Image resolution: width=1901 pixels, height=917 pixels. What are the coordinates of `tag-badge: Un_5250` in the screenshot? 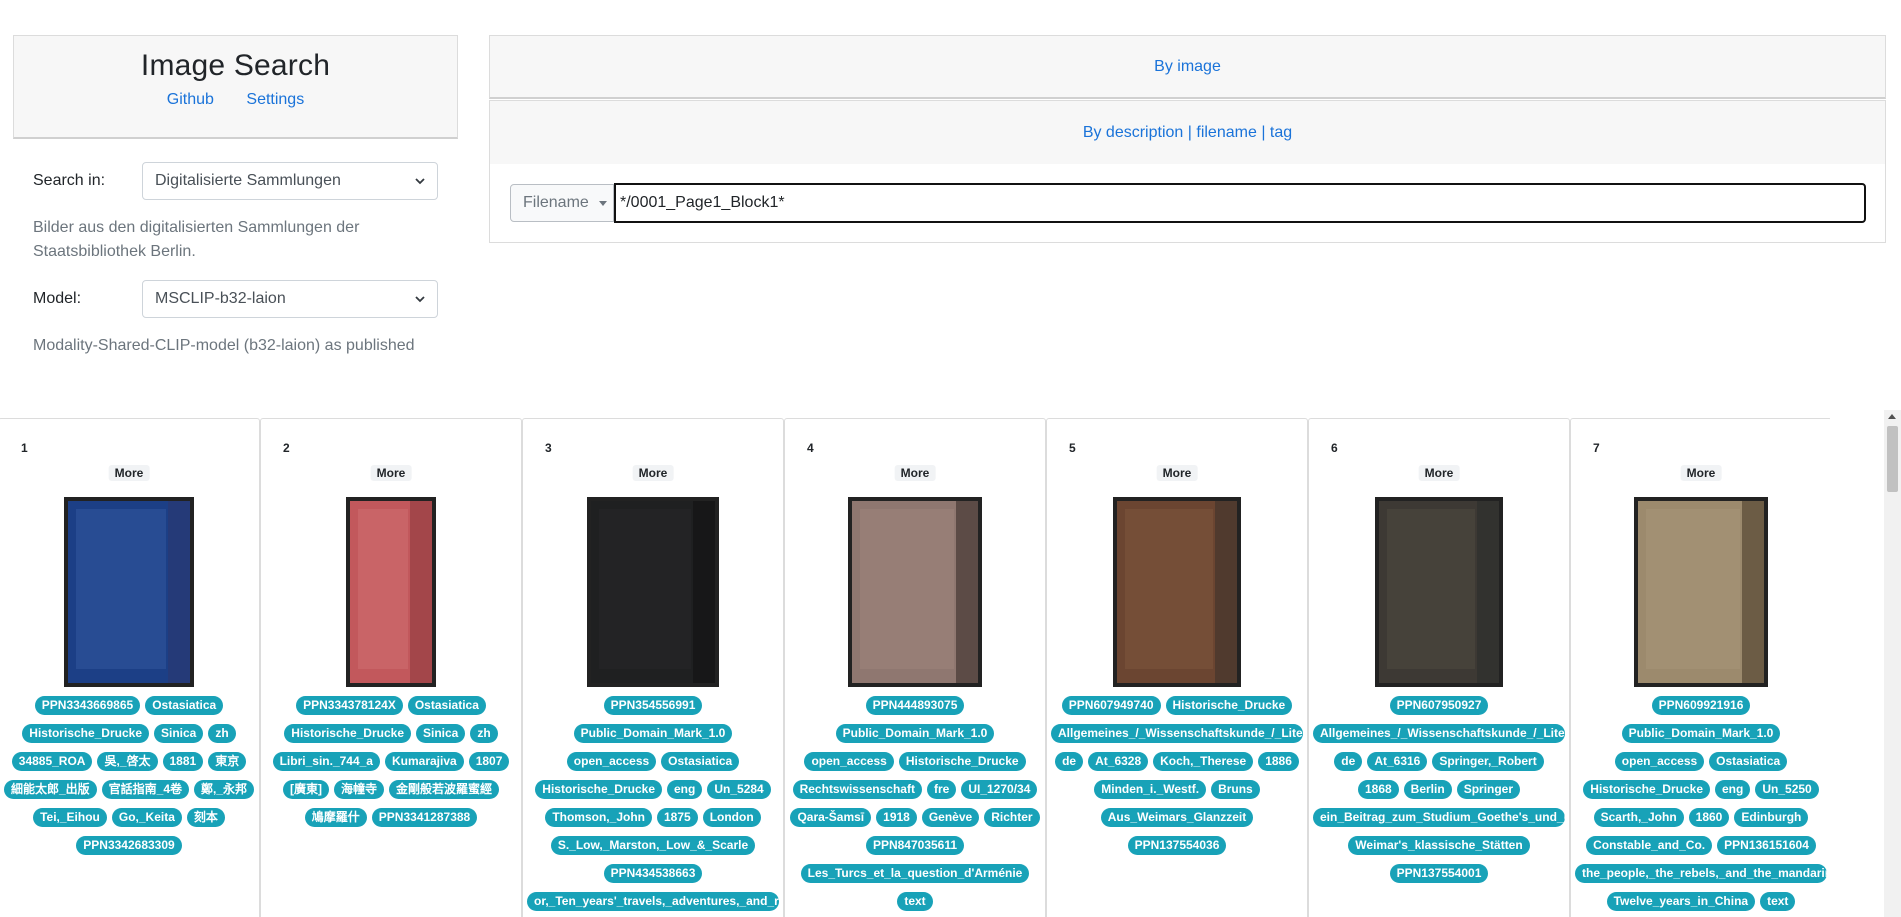 It's located at (1787, 789).